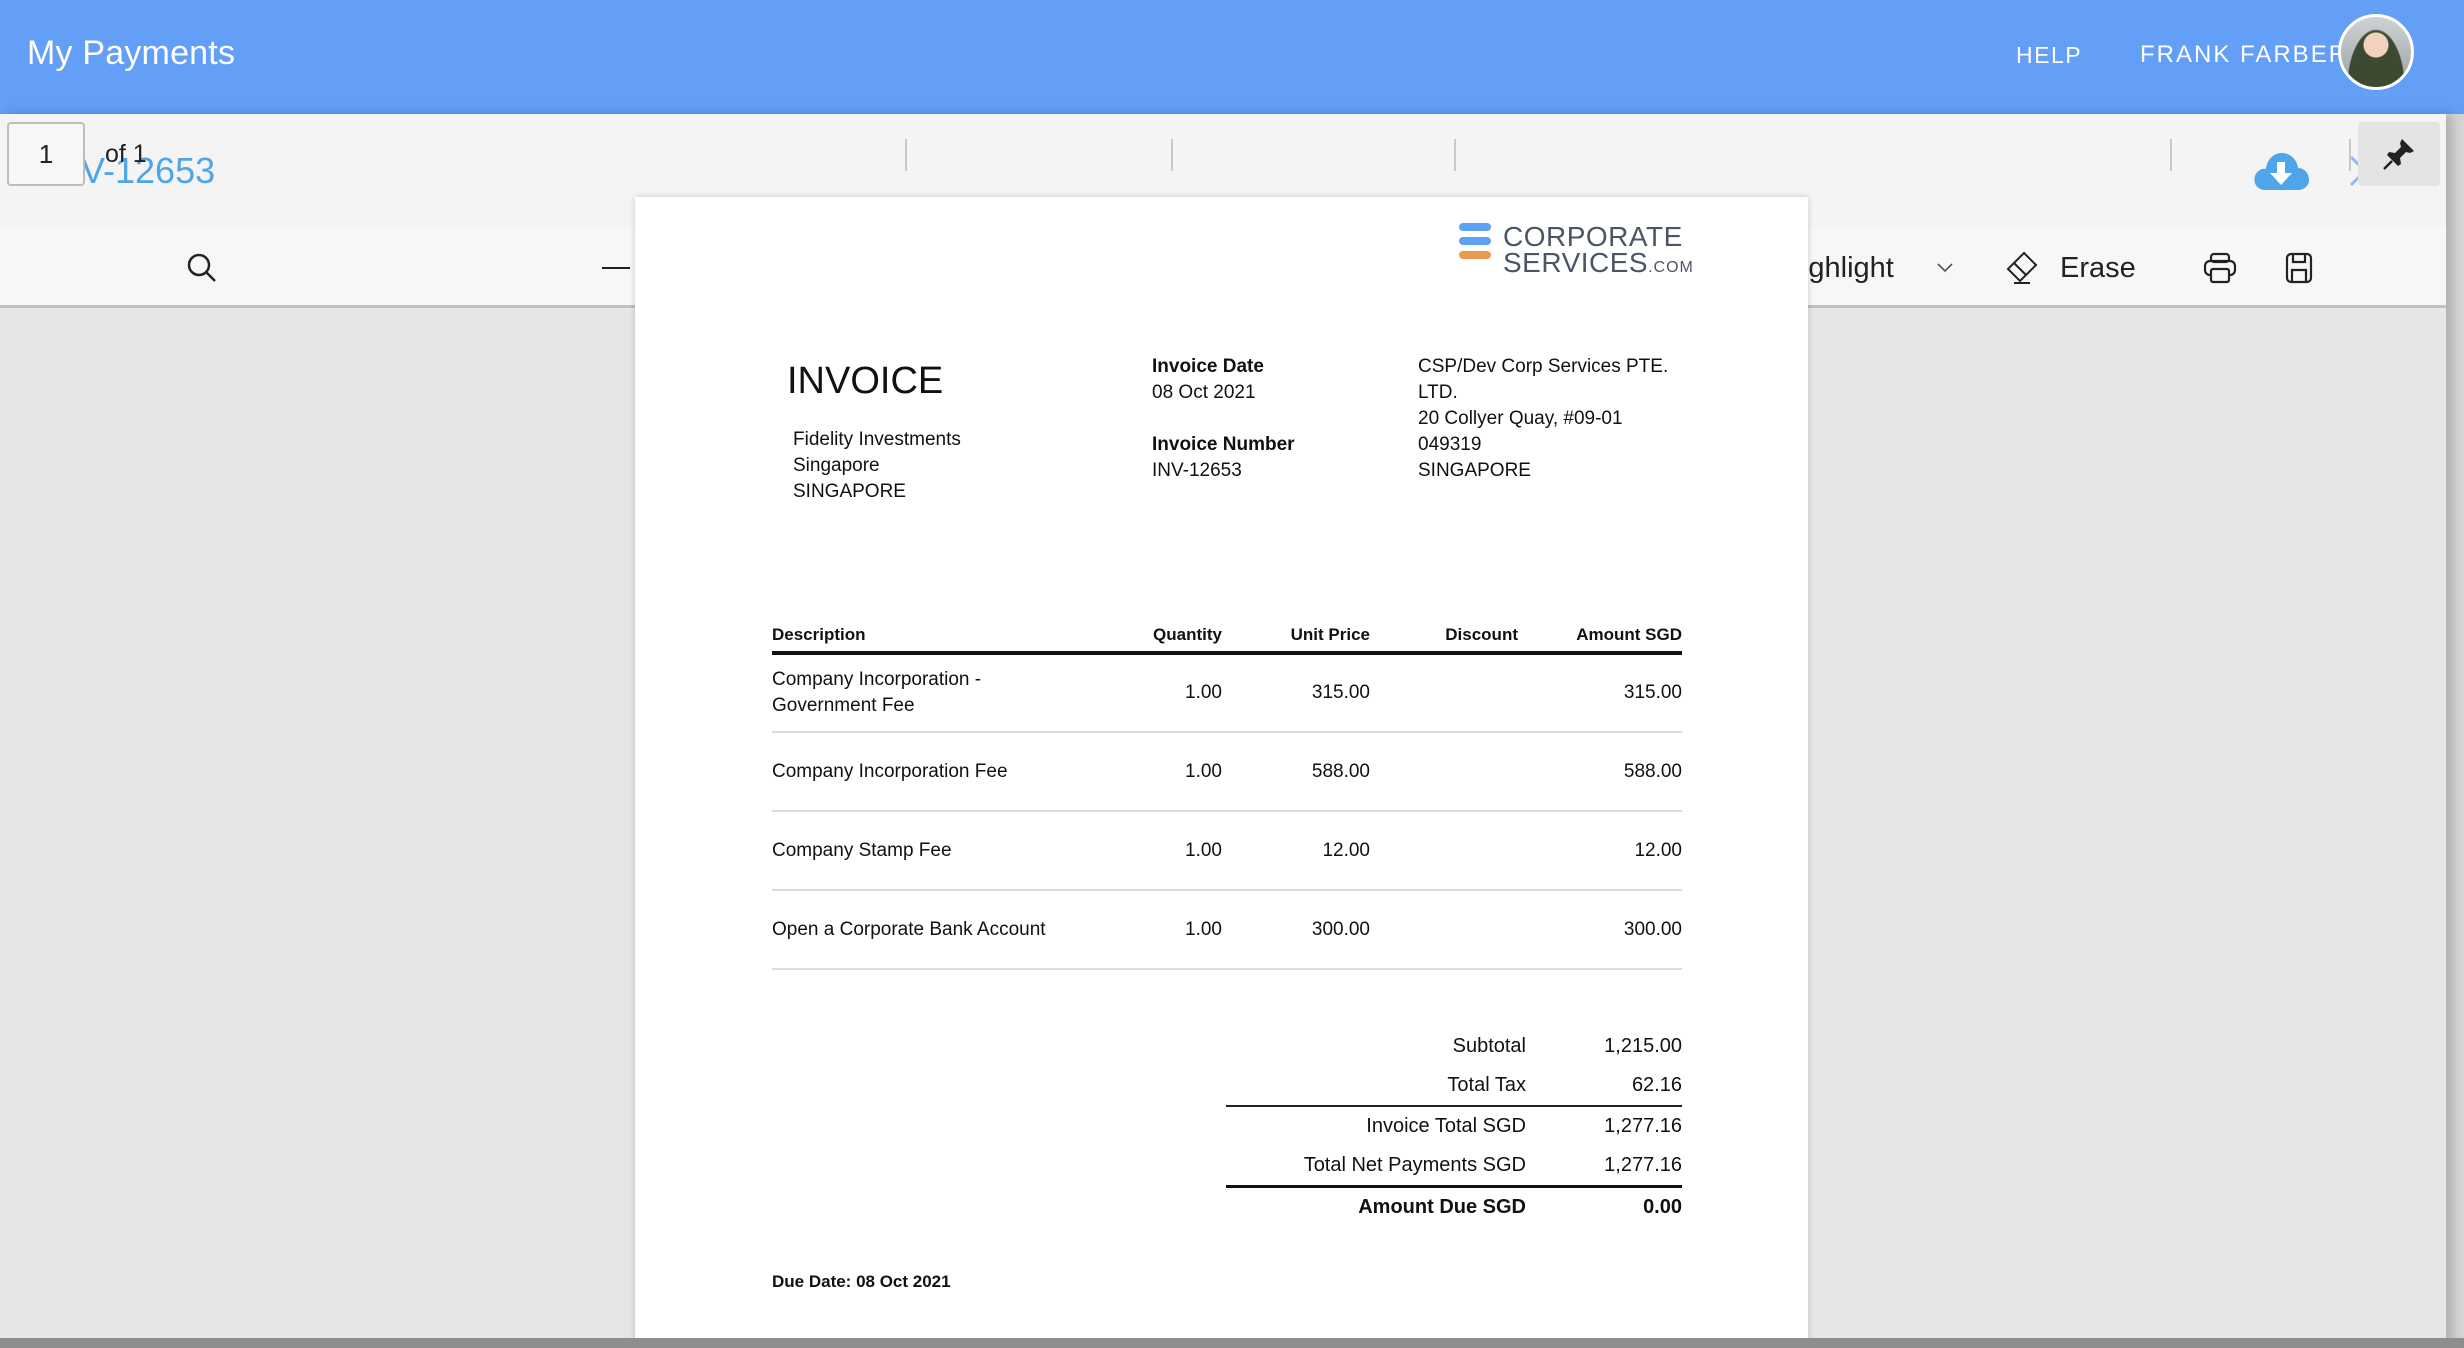  I want to click on table-row: Company Stamp Fee 1.00 12.00 12.00, so click(1227, 851).